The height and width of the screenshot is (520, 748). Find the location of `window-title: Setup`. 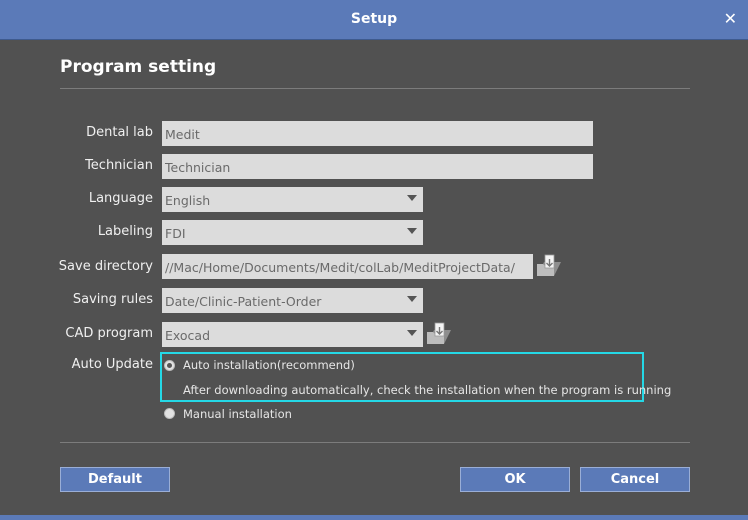

window-title: Setup is located at coordinates (374, 19).